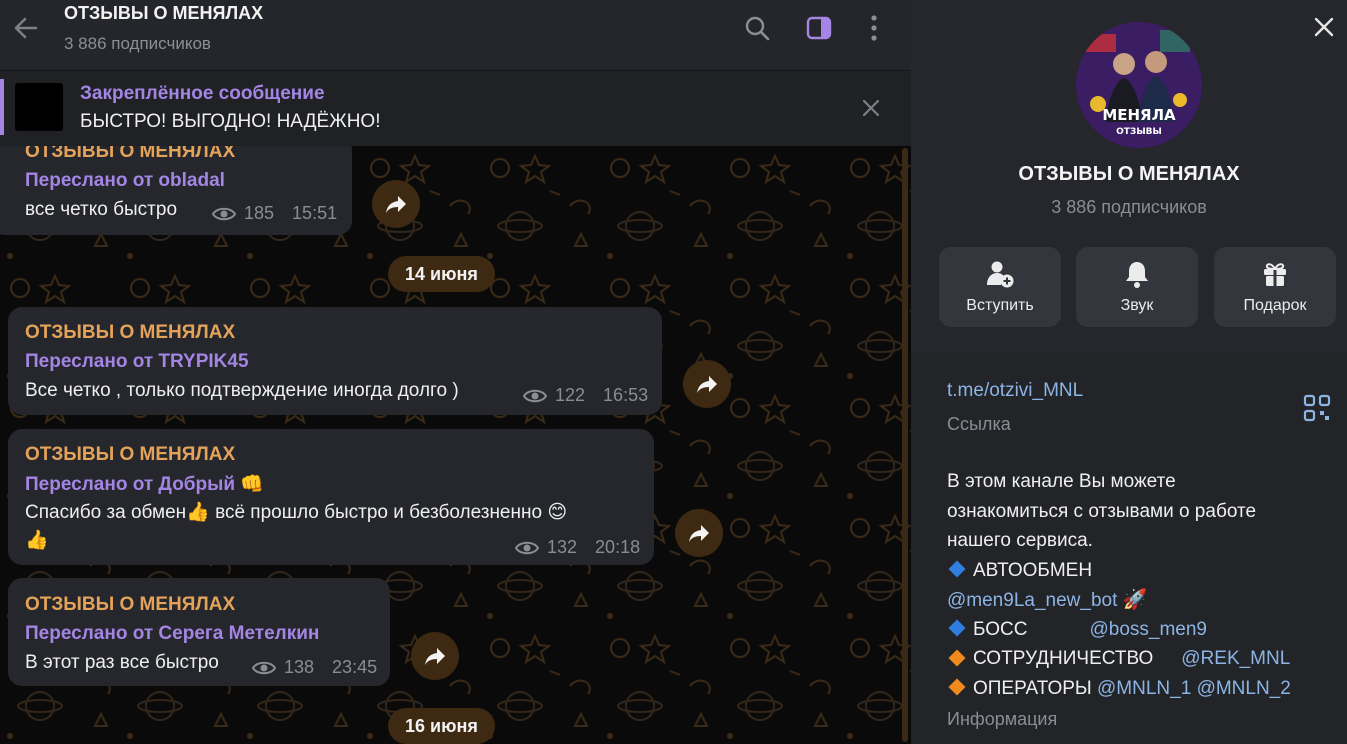 Image resolution: width=1347 pixels, height=744 pixels. I want to click on message-views: 122, so click(570, 395).